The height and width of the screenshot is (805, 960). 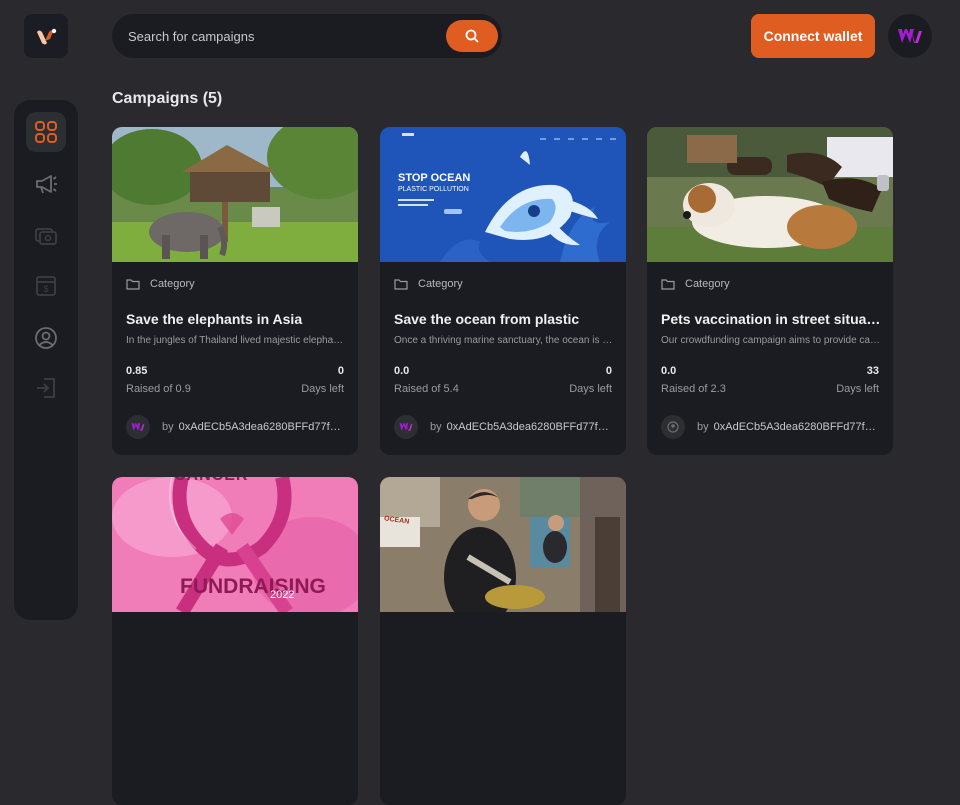 What do you see at coordinates (693, 380) in the screenshot?
I see `raised-stat: 0.0 Raised of 2.3` at bounding box center [693, 380].